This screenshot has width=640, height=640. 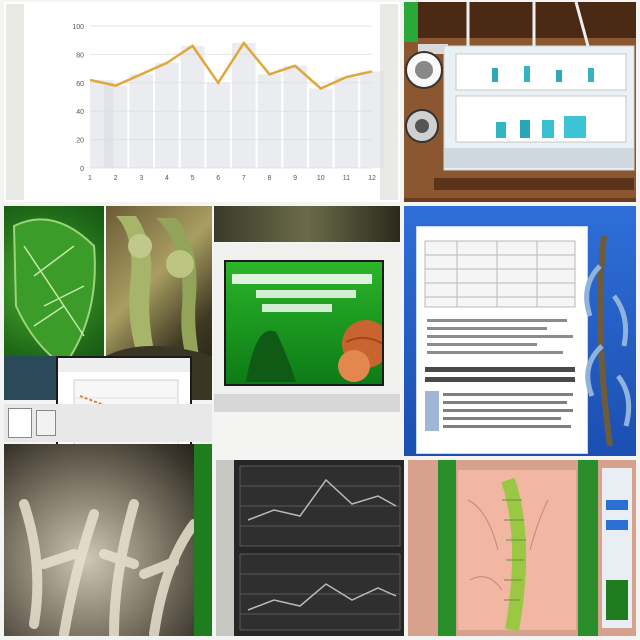 I want to click on x-tick-label: 9, so click(x=295, y=178).